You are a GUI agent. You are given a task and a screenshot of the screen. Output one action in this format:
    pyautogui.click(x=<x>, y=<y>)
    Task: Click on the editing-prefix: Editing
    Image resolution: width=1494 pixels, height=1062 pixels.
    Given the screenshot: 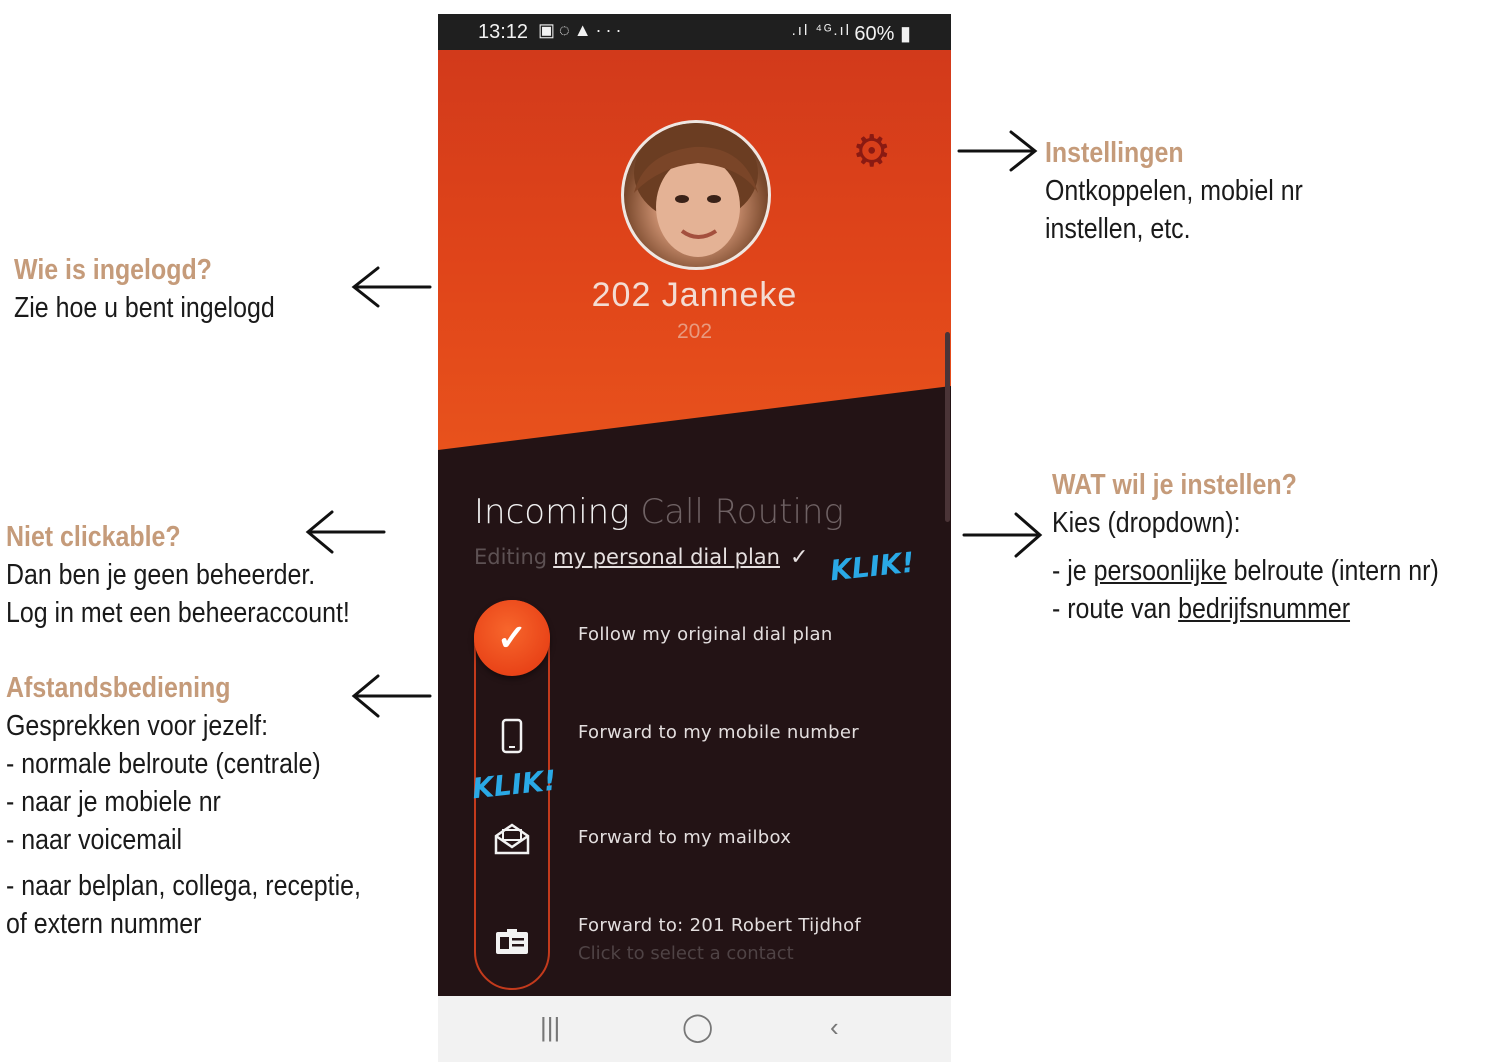 What is the action you would take?
    pyautogui.click(x=511, y=557)
    